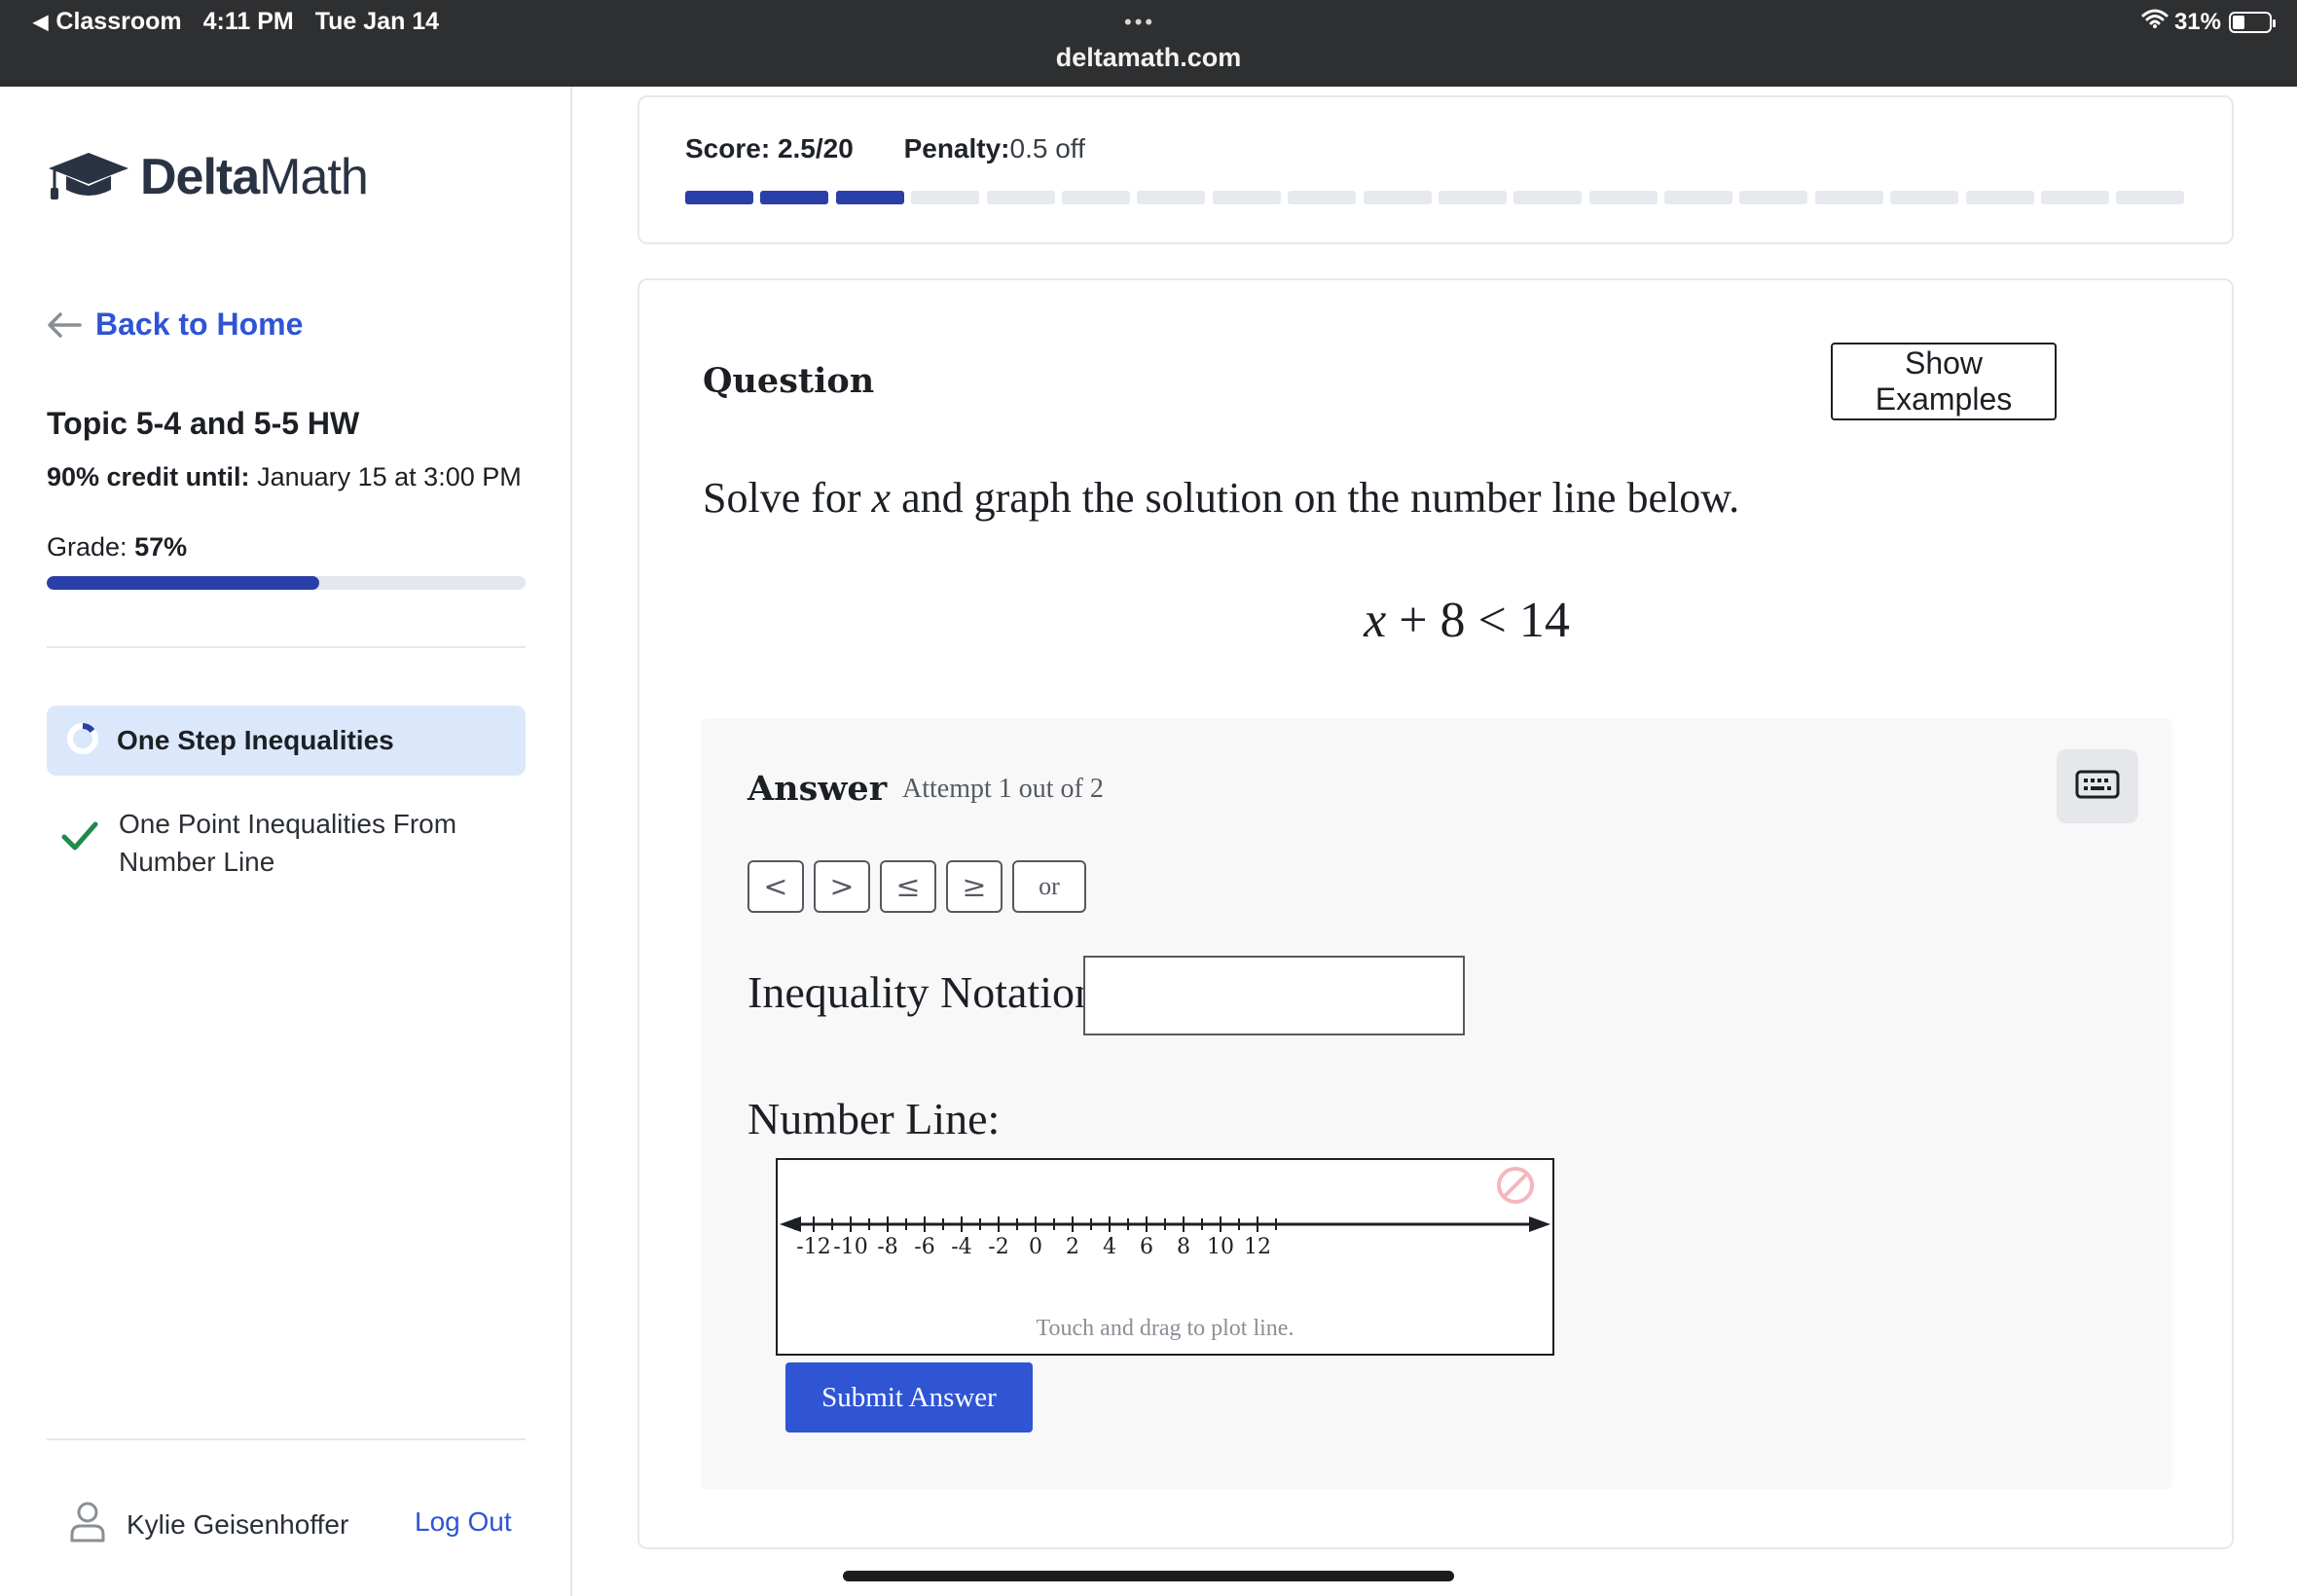  I want to click on number-line-right-arrow, so click(1539, 1224).